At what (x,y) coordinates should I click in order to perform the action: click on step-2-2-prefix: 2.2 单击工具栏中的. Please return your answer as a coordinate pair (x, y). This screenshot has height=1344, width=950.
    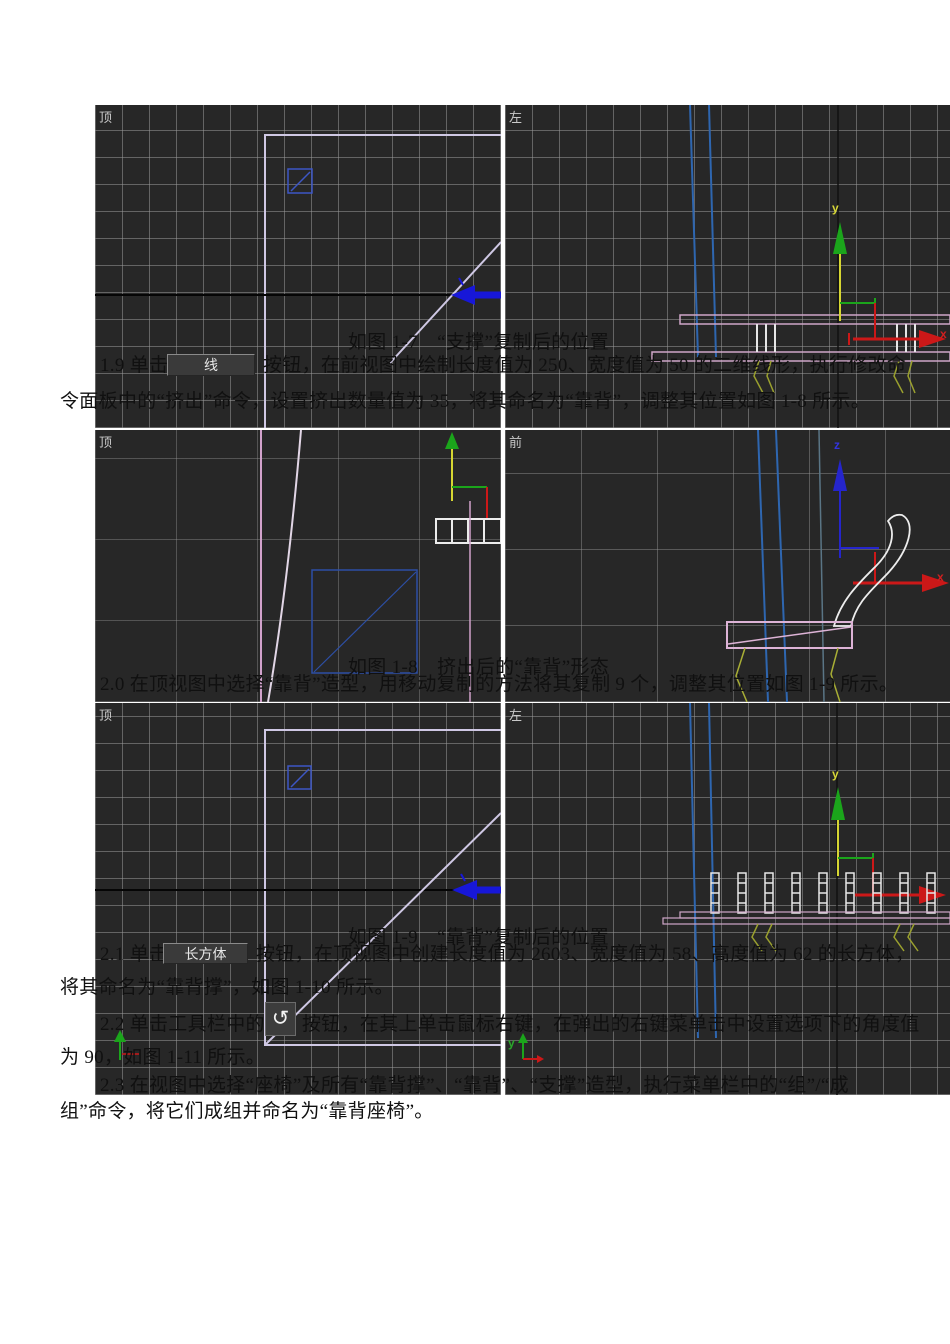
    Looking at the image, I should click on (182, 1024).